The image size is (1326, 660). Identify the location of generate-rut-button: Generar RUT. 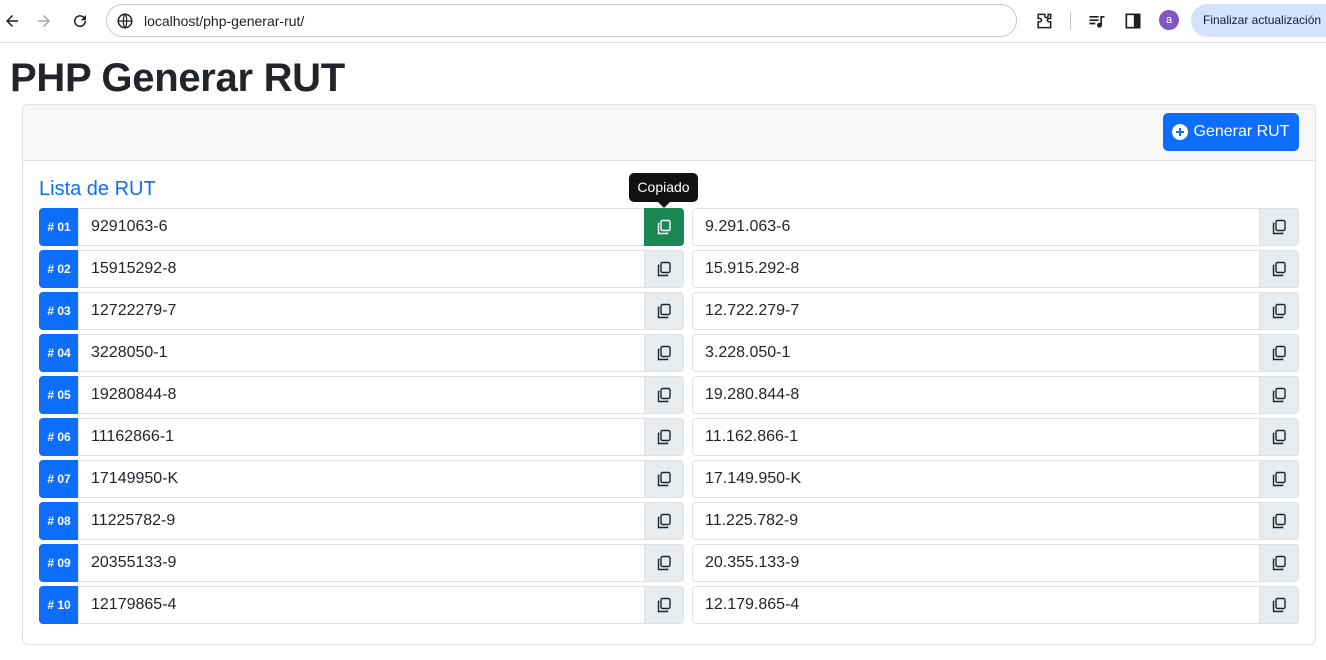
(1231, 132).